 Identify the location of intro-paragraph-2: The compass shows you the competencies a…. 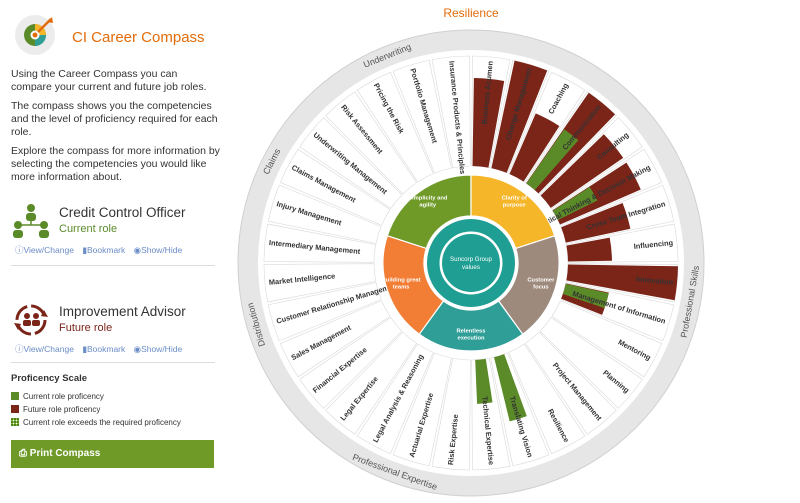
(114, 119).